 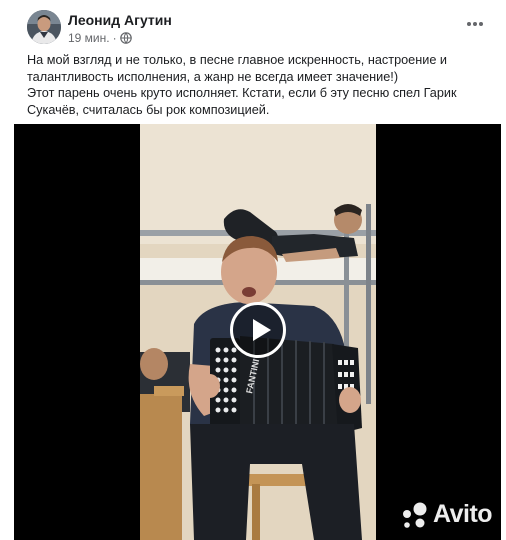 What do you see at coordinates (463, 514) in the screenshot?
I see `avito-brand: Avito` at bounding box center [463, 514].